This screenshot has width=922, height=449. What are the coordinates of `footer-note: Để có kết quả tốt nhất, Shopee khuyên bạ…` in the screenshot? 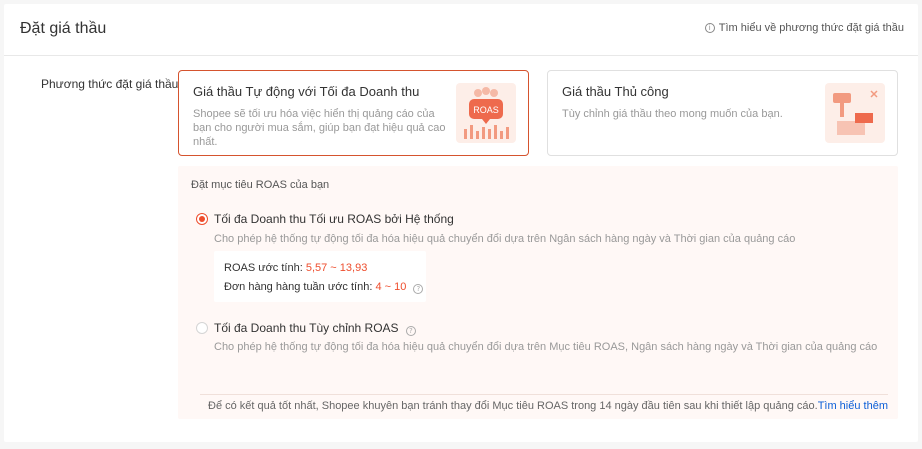 It's located at (548, 406).